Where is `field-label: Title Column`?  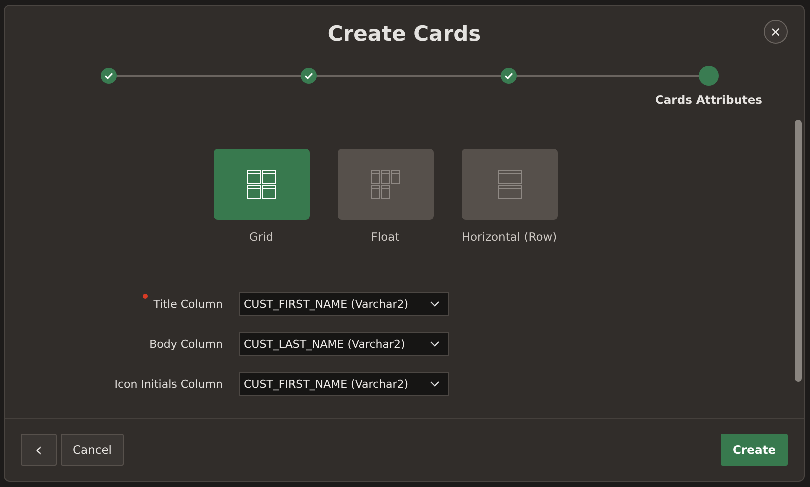 field-label: Title Column is located at coordinates (188, 304).